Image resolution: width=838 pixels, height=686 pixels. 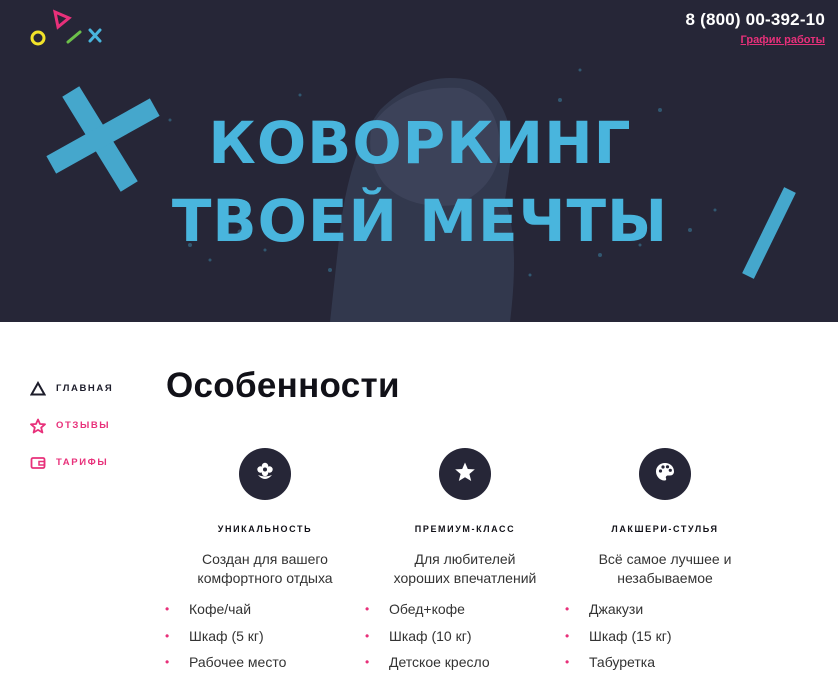 I want to click on list-item: Табуретка, so click(x=665, y=662).